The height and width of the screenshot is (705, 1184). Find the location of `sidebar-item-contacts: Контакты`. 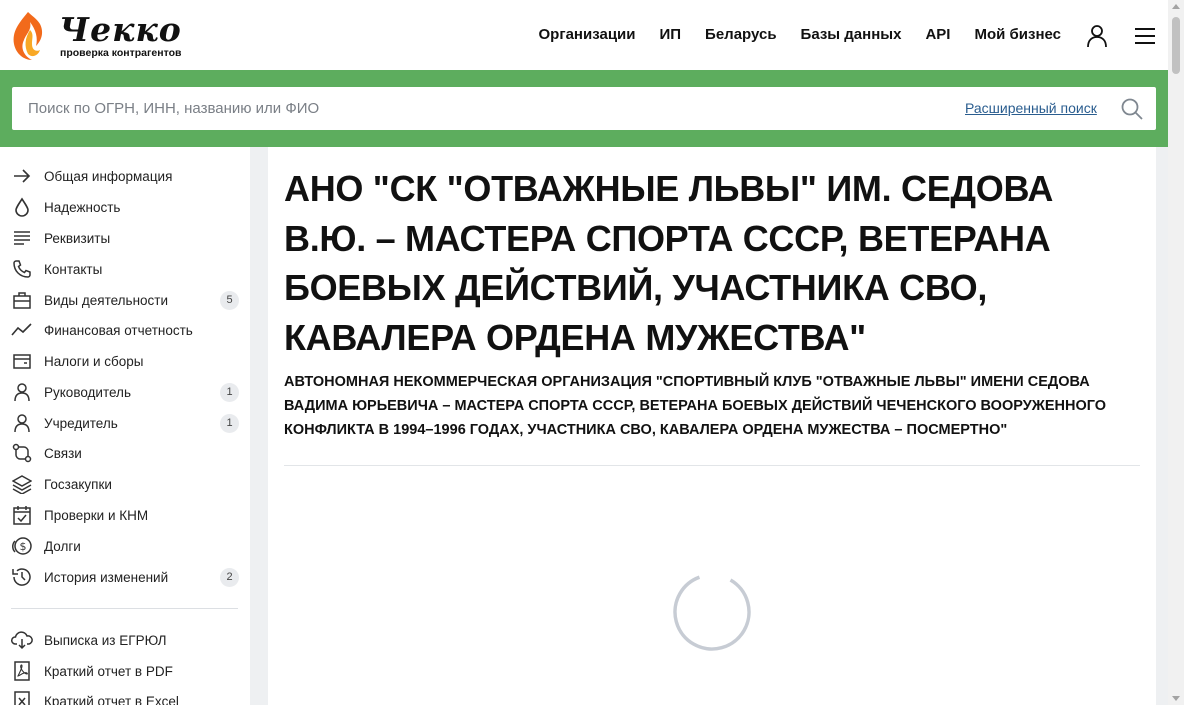

sidebar-item-contacts: Контакты is located at coordinates (125, 269).